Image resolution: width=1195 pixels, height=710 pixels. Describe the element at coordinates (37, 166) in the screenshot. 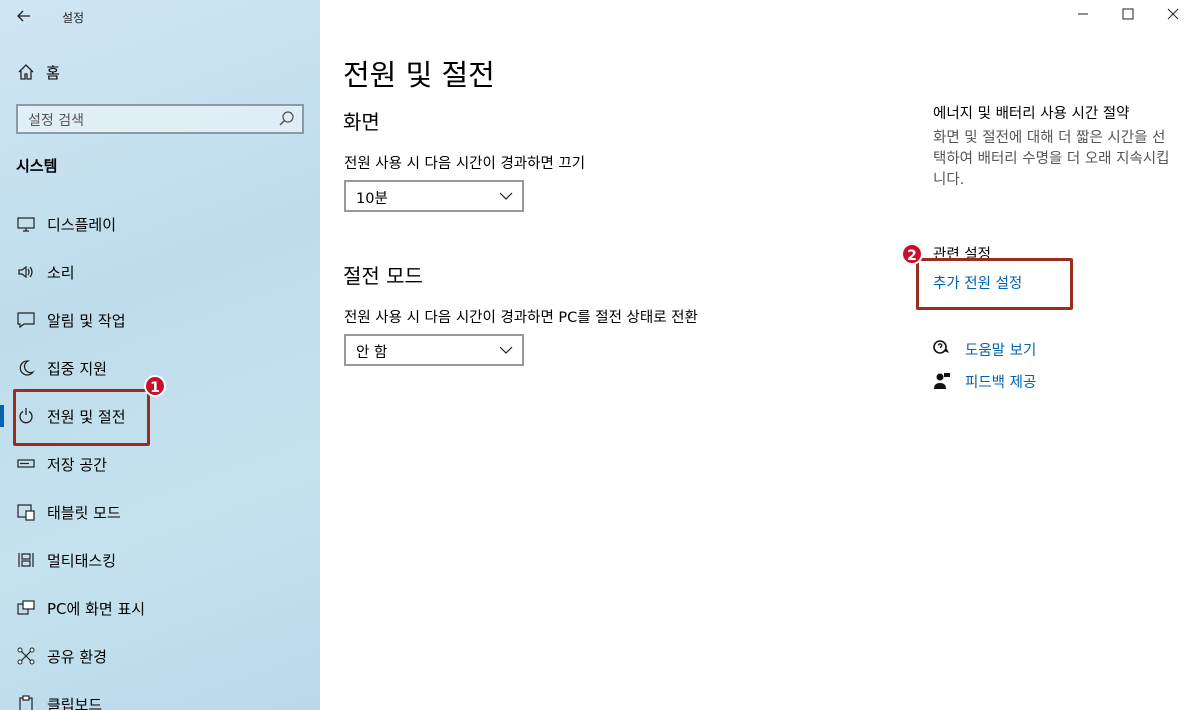

I see `section-title: 시스템` at that location.